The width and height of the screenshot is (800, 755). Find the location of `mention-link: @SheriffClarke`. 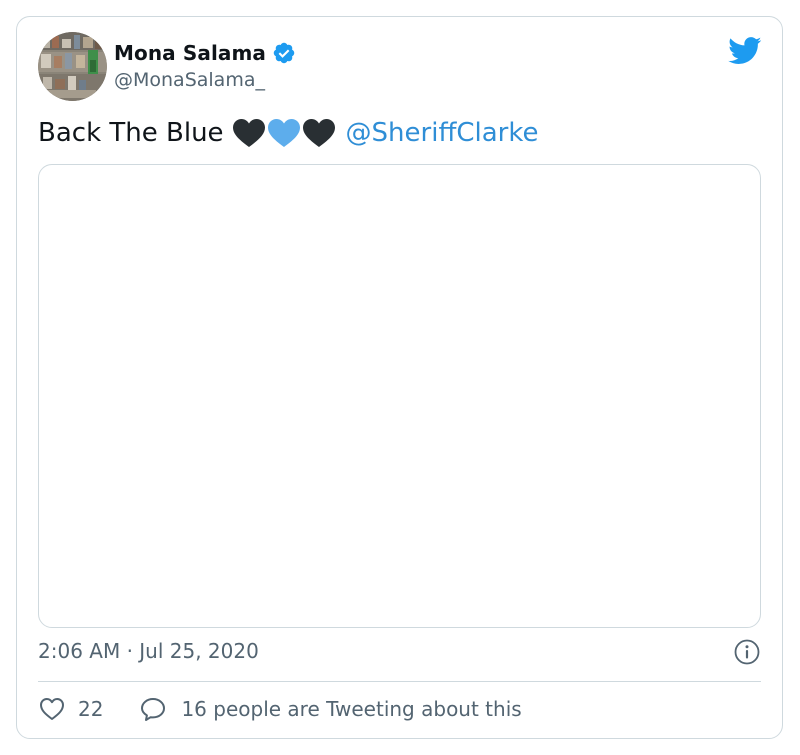

mention-link: @SheriffClarke is located at coordinates (442, 133).